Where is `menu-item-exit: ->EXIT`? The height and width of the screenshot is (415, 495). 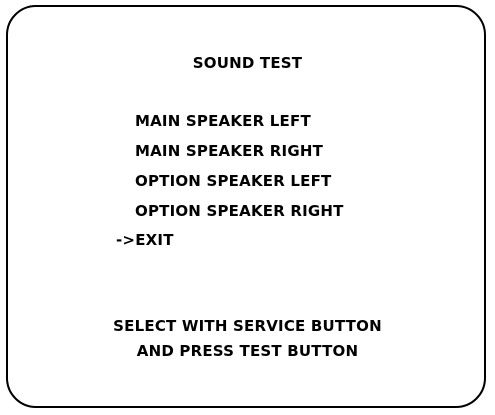
menu-item-exit: ->EXIT is located at coordinates (145, 240).